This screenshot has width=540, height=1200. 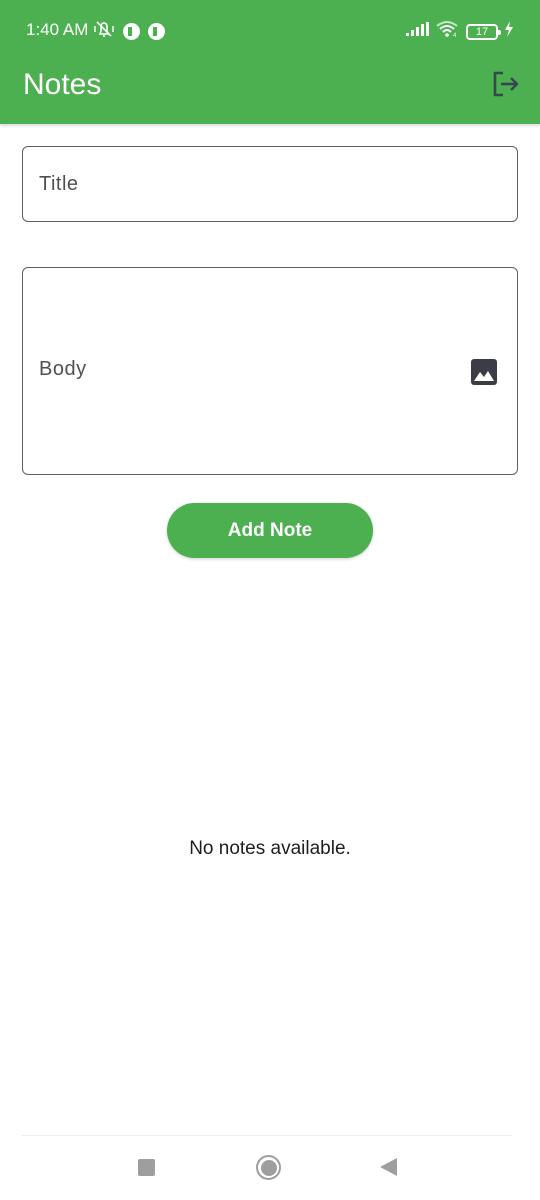 I want to click on logout-icon, so click(x=506, y=86).